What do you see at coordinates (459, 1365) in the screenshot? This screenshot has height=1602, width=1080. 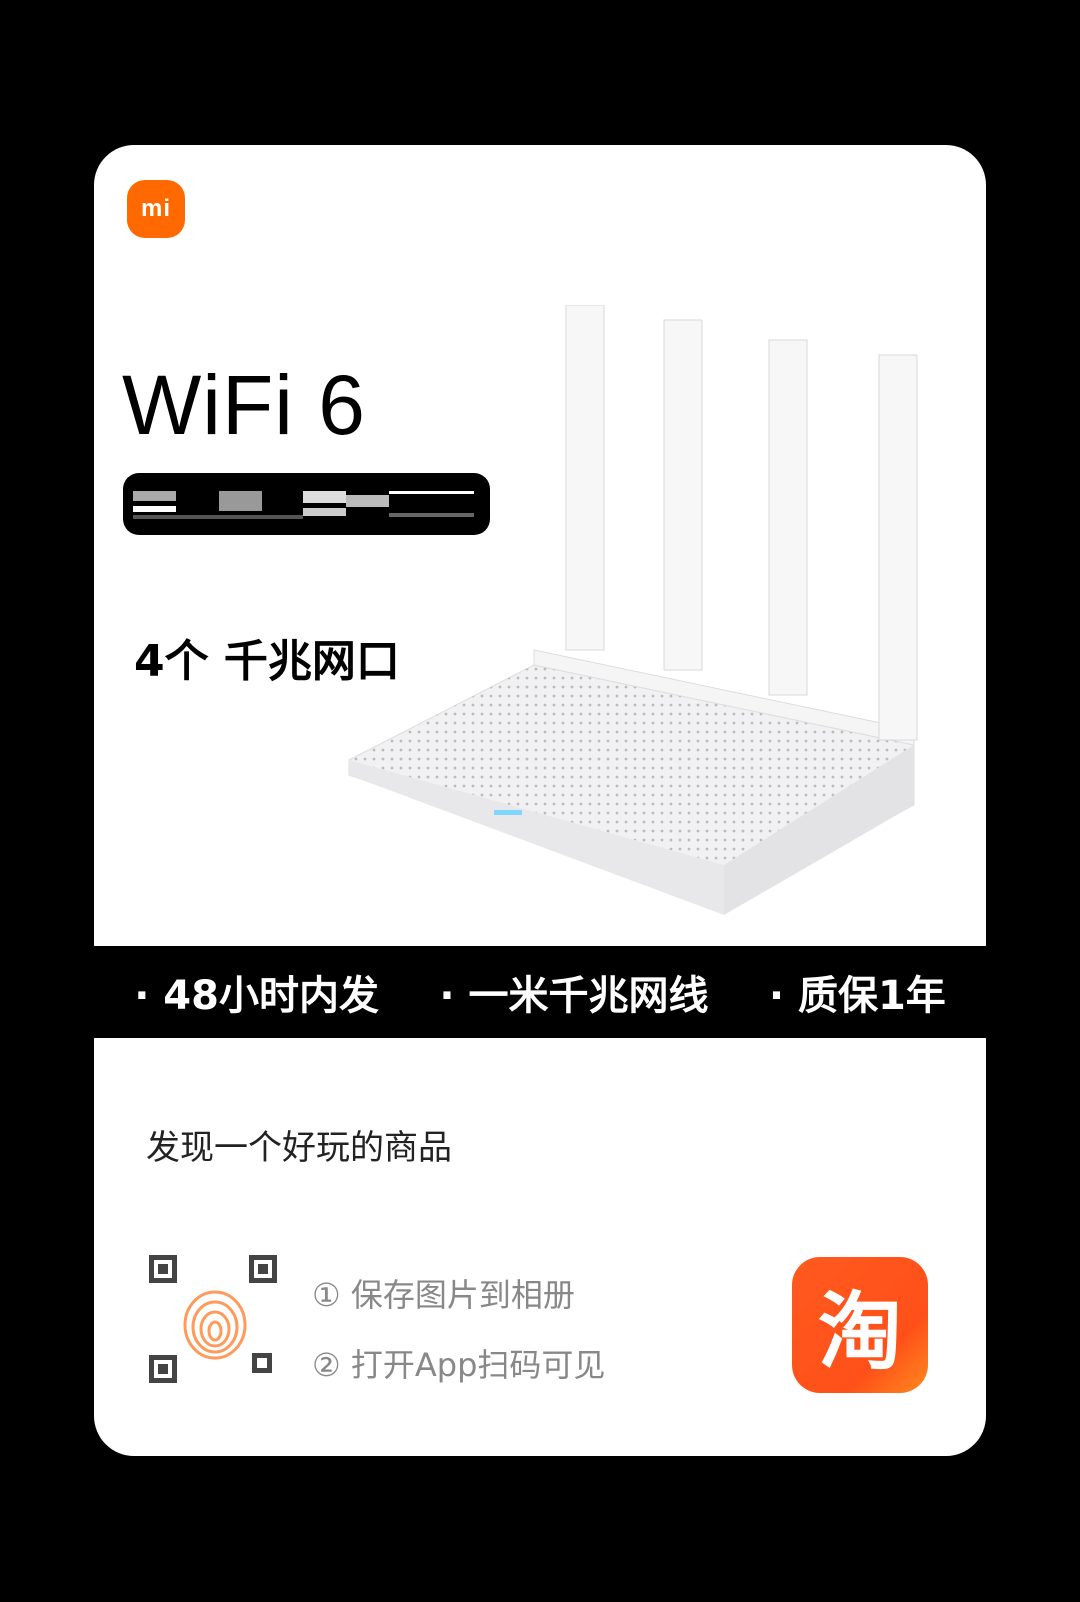 I see `step-open-app: ② 打开App扫码可见` at bounding box center [459, 1365].